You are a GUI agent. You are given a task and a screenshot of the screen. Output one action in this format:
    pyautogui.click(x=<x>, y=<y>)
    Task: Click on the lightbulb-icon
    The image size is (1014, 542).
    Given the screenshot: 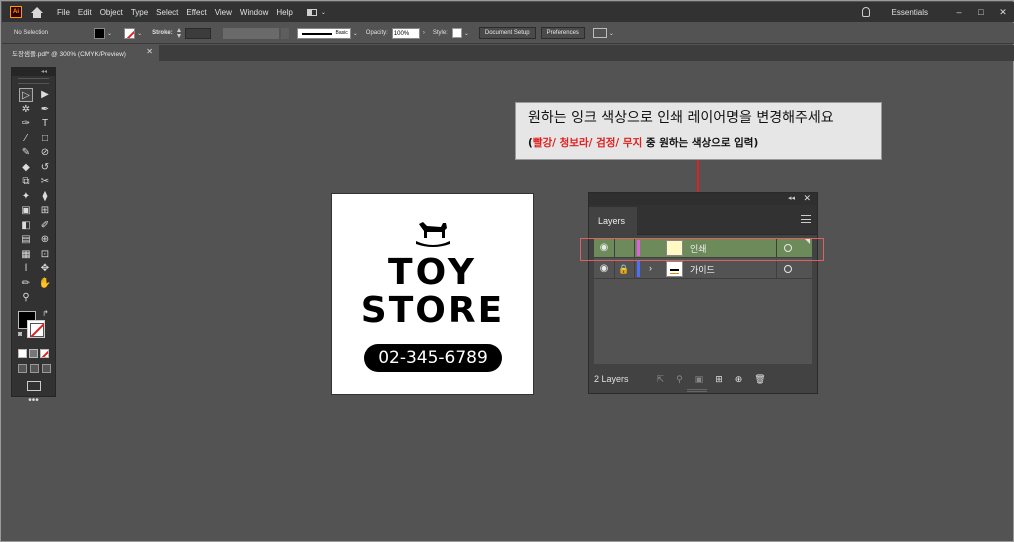 What is the action you would take?
    pyautogui.click(x=865, y=12)
    